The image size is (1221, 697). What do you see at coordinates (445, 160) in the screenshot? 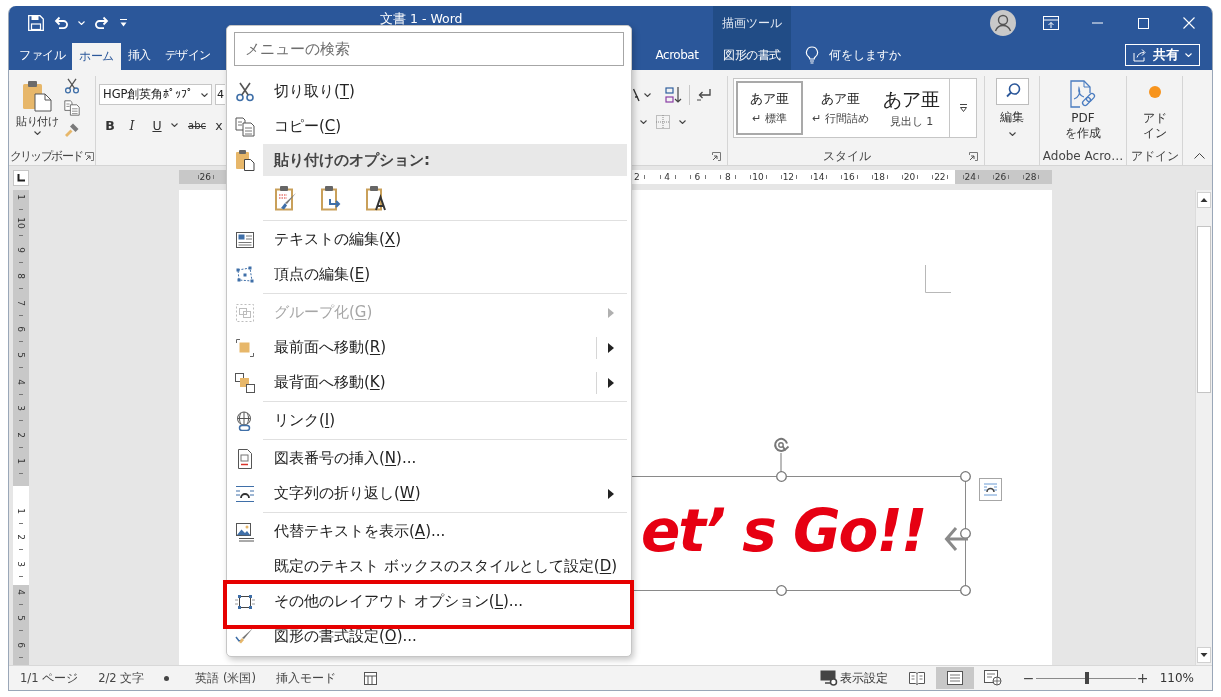
I see `menu-section-header: 貼り付けのオプション:` at bounding box center [445, 160].